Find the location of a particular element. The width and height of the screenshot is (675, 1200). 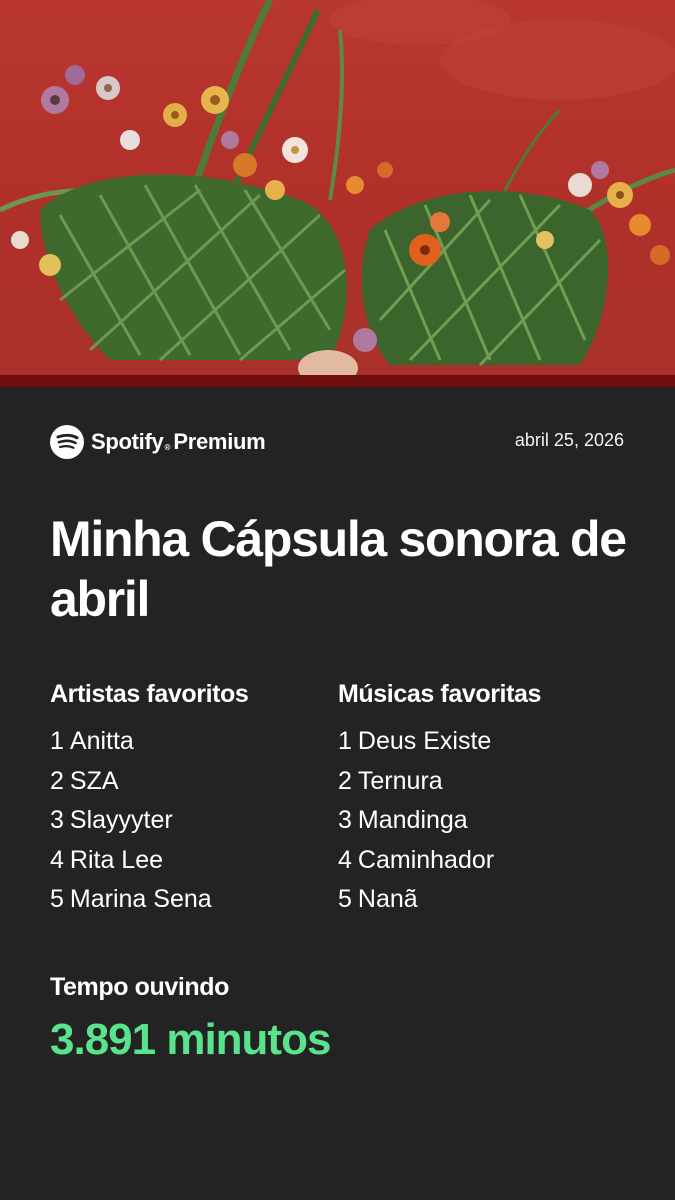

registered-mark: ® is located at coordinates (167, 447).